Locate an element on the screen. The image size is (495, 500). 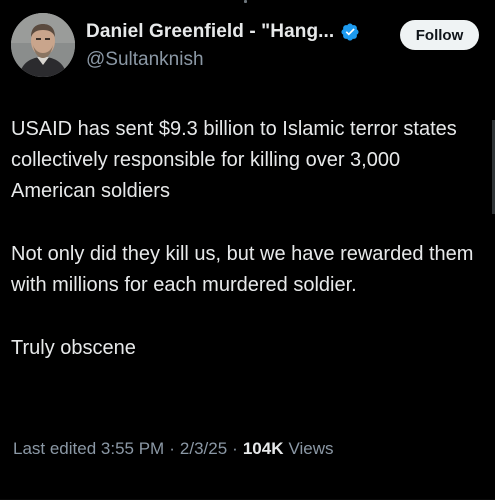
tweet-paragraph-3: Truly obscene is located at coordinates (73, 348).